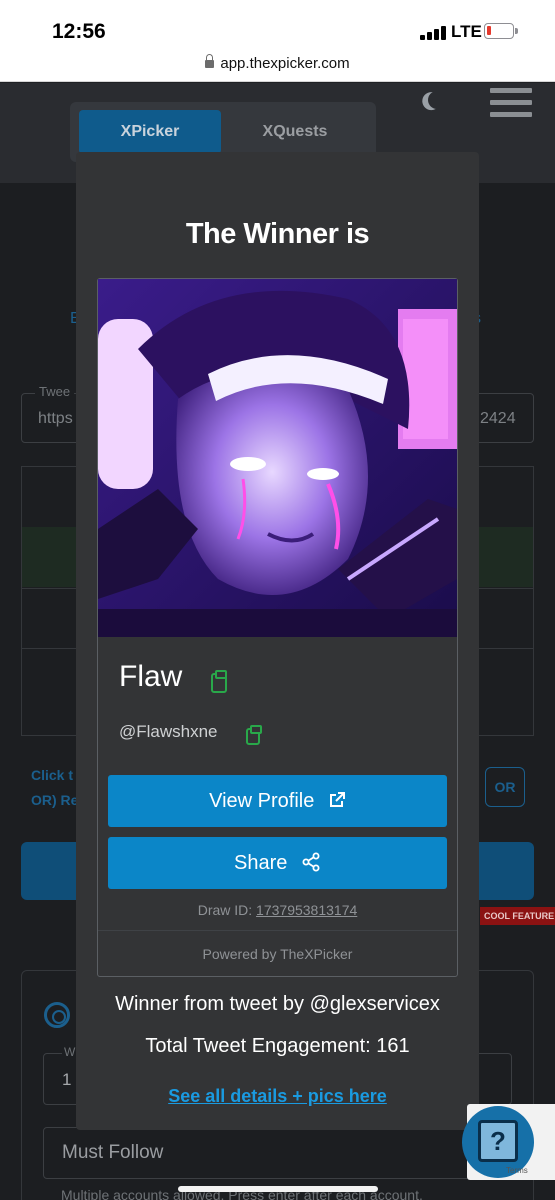 The image size is (555, 1200). What do you see at coordinates (511, 103) in the screenshot?
I see `menu-icon` at bounding box center [511, 103].